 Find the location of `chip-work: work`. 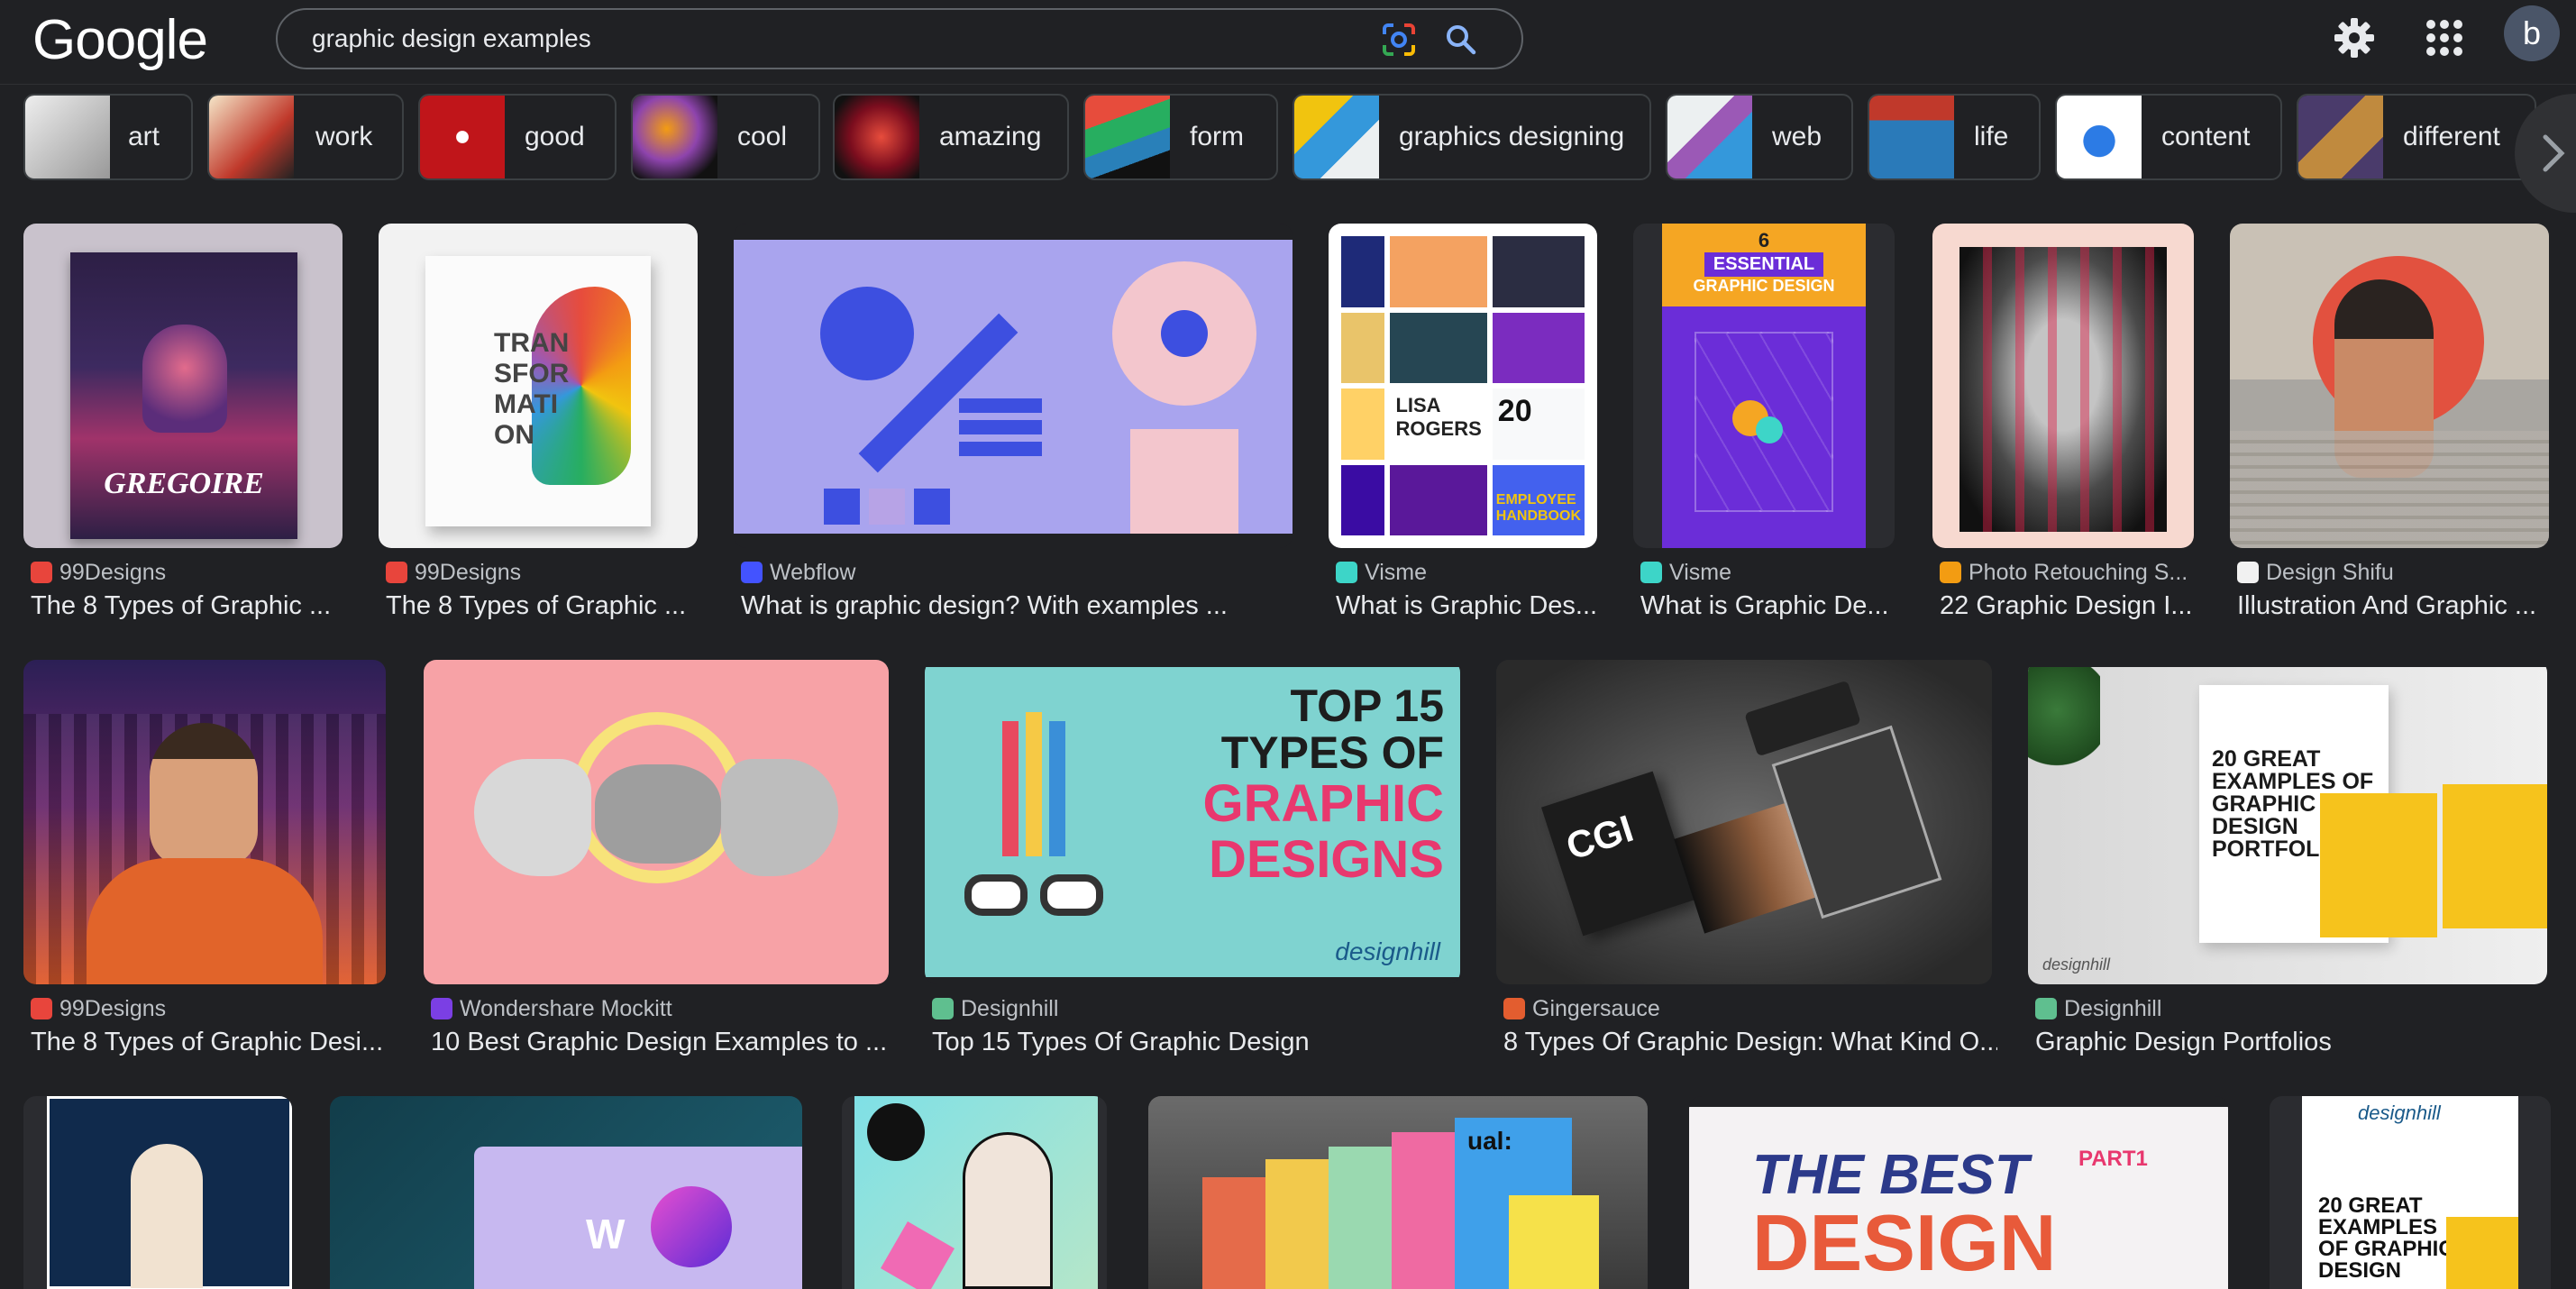

chip-work: work is located at coordinates (305, 137).